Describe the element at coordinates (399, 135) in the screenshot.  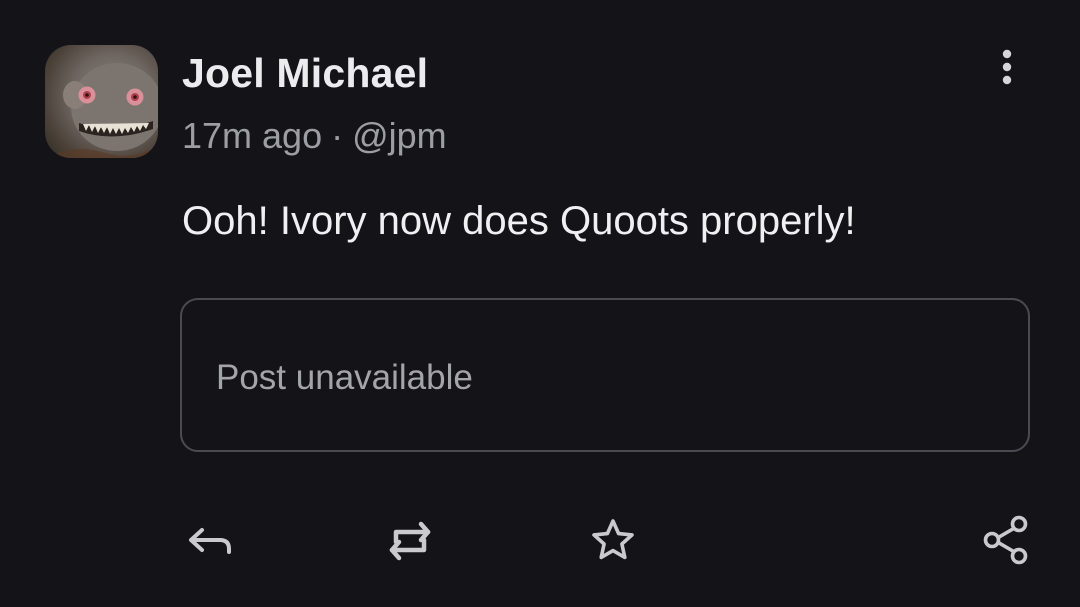
I see `author-handle: @jpm` at that location.